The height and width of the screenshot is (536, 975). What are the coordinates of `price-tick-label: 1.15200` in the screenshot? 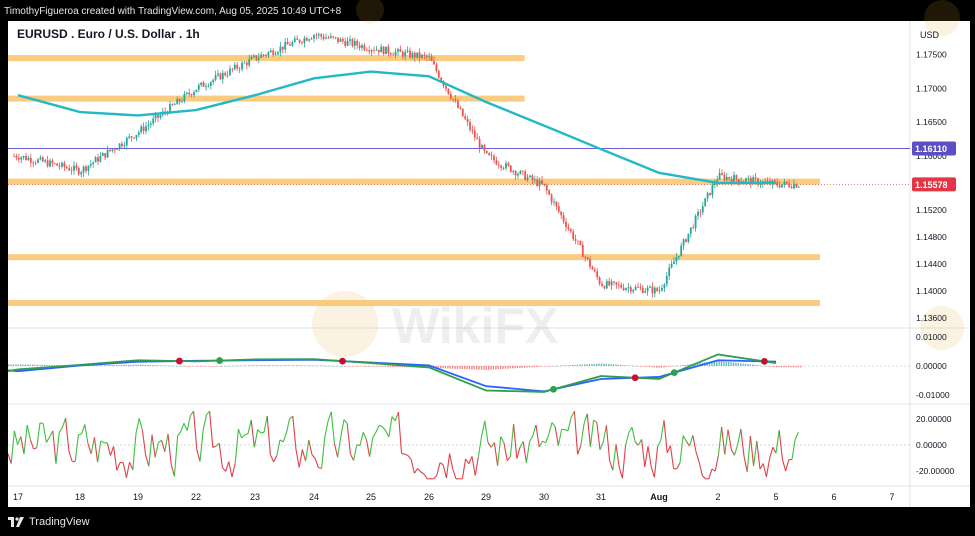 It's located at (931, 210).